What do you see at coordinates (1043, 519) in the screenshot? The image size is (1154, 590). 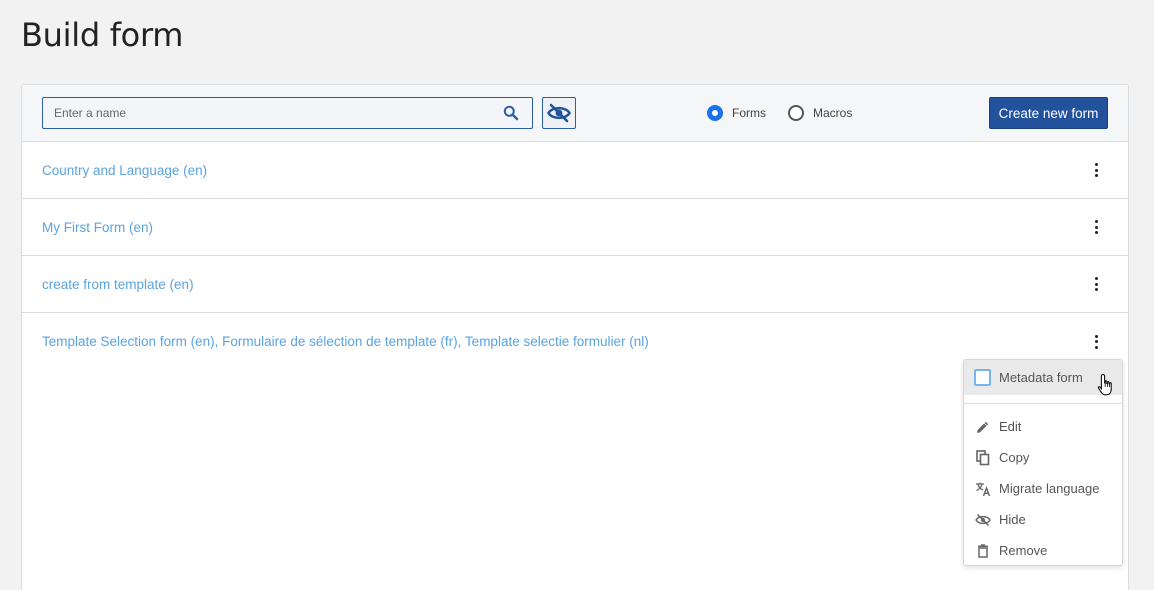 I see `menu-item-hide: Hide` at bounding box center [1043, 519].